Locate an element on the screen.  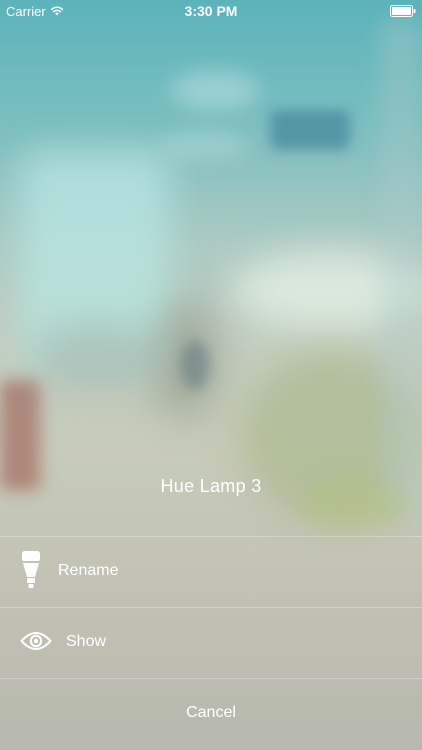
rename-button: Rename is located at coordinates (211, 571).